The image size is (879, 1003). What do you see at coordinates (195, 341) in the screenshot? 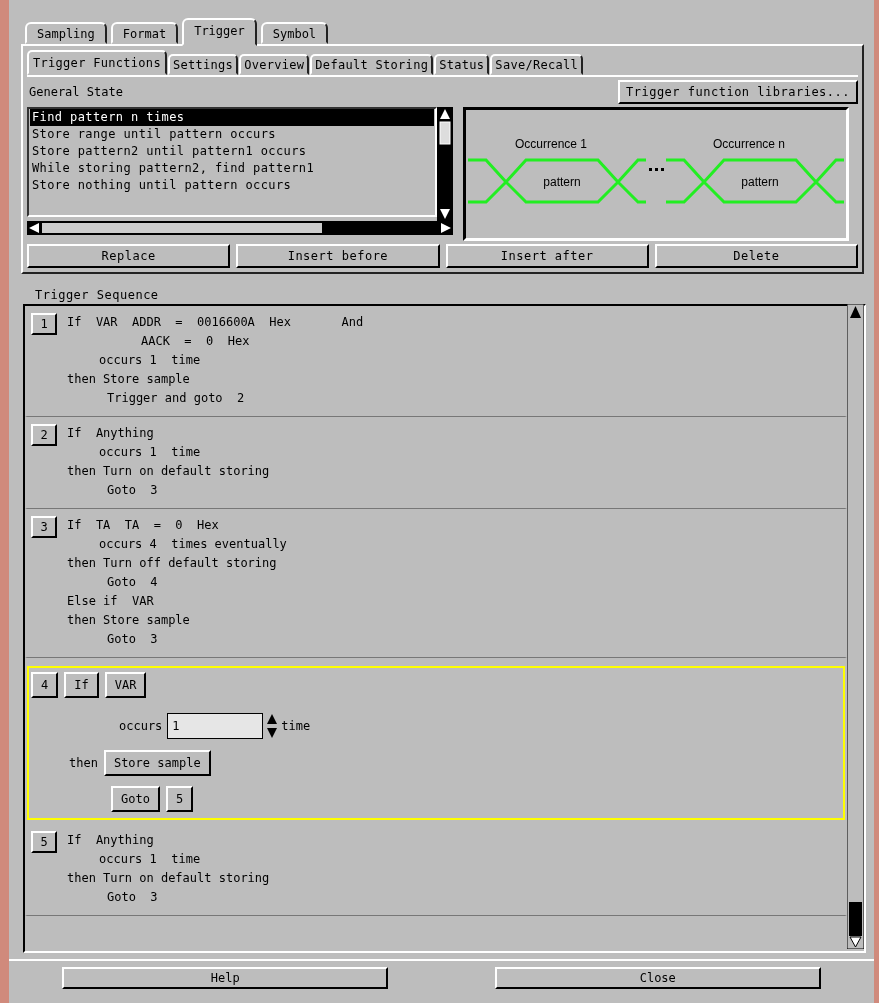
I see `step-text: AACK = 0 Hex` at bounding box center [195, 341].